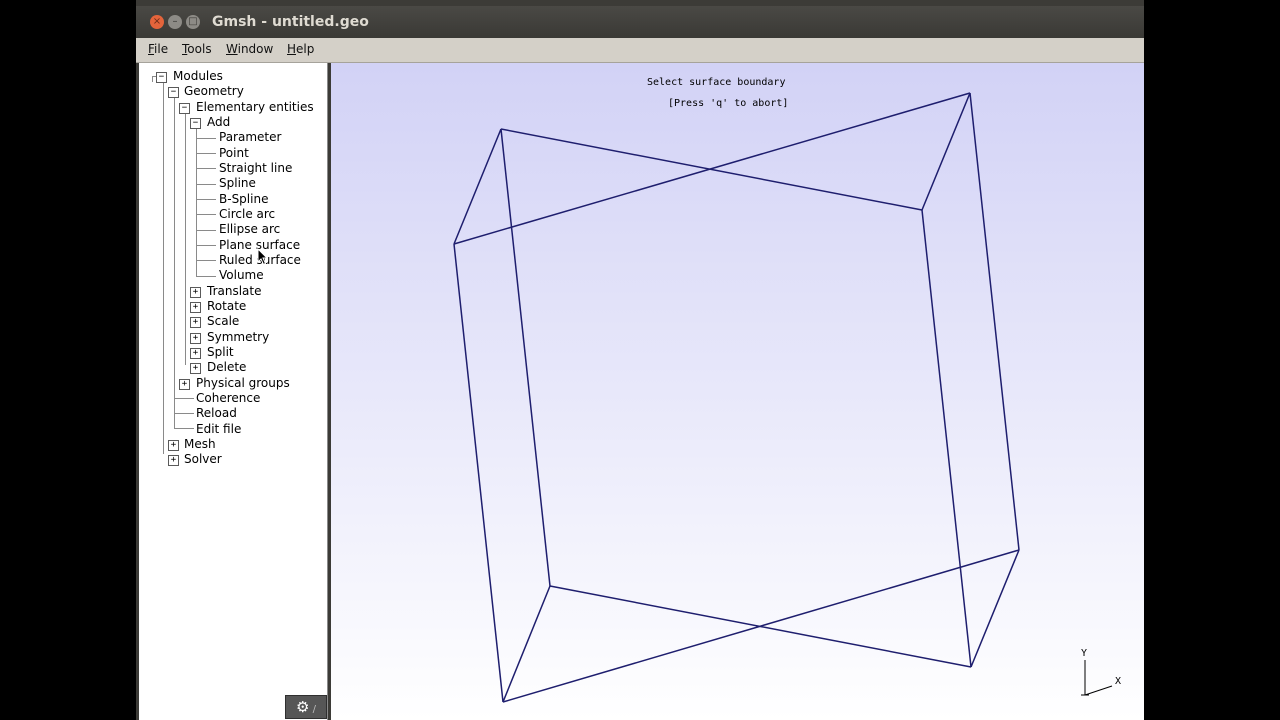 This screenshot has width=1280, height=720. Describe the element at coordinates (173, 92) in the screenshot. I see `geometry-collapse-toggle: −` at that location.